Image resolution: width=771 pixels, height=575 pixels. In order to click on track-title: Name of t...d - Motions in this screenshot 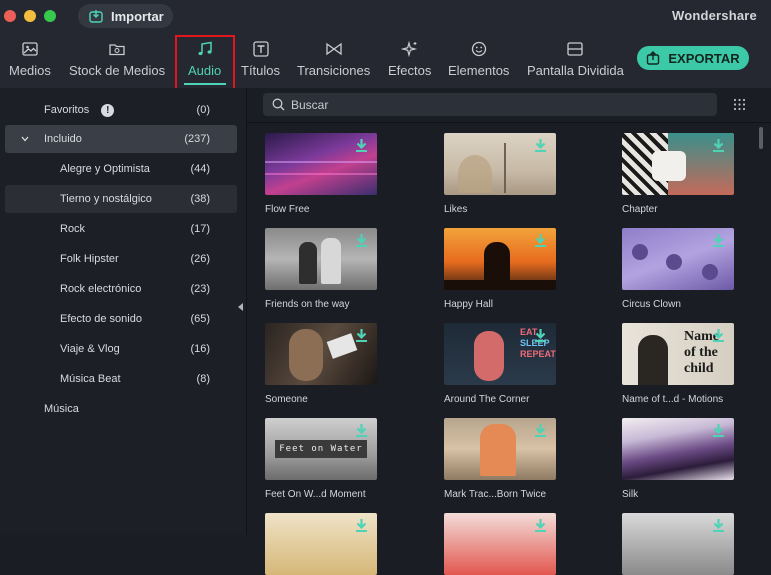, I will do `click(673, 399)`.